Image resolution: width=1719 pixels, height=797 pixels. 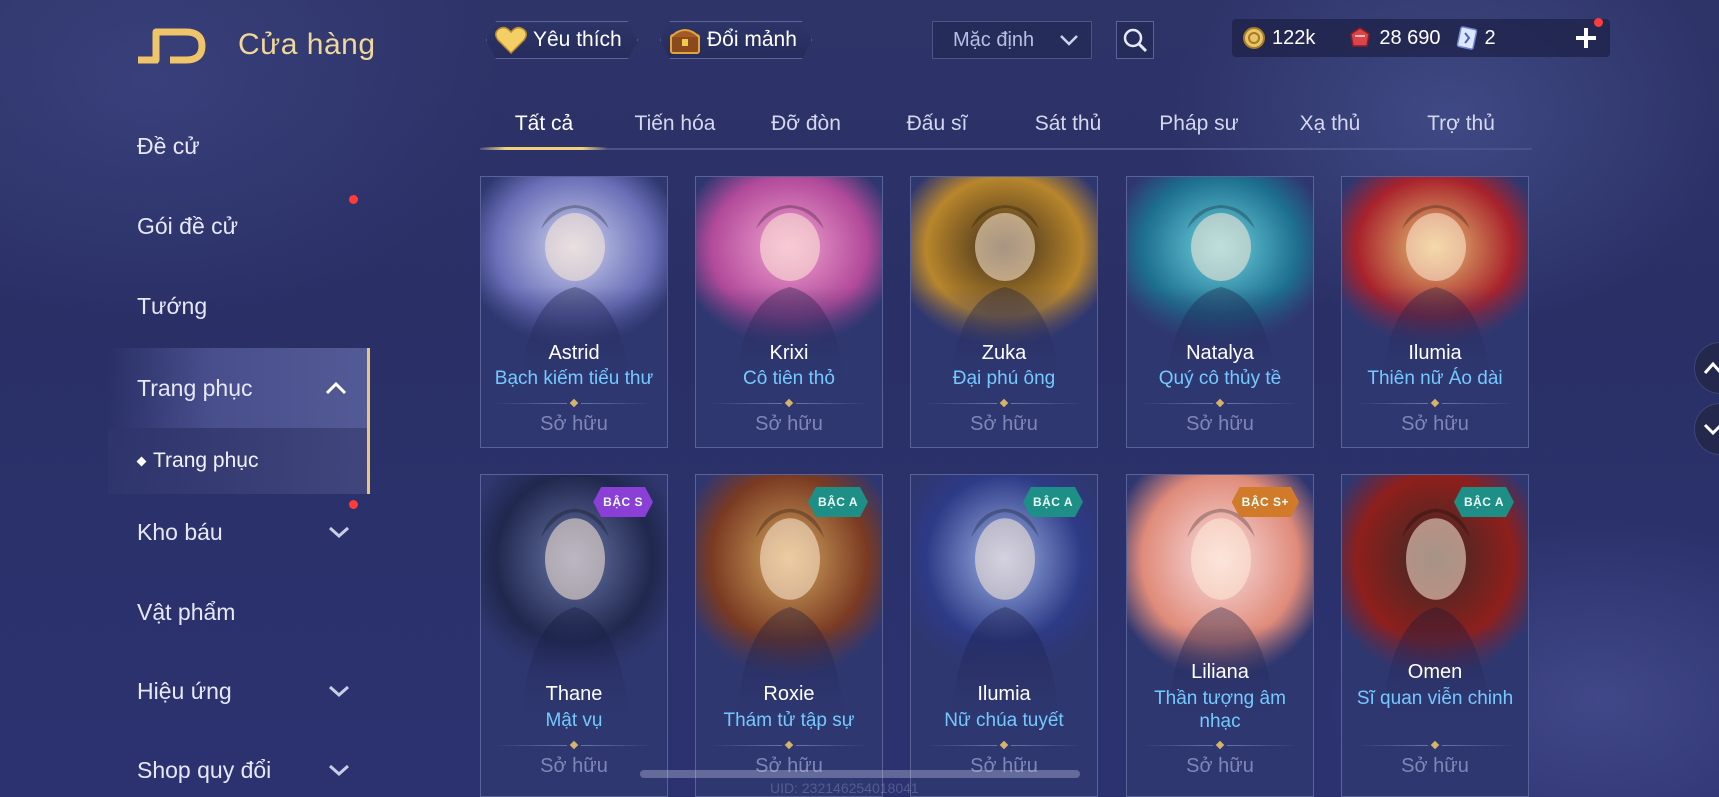 What do you see at coordinates (1461, 124) in the screenshot?
I see `tab-support: Trợ thủ` at bounding box center [1461, 124].